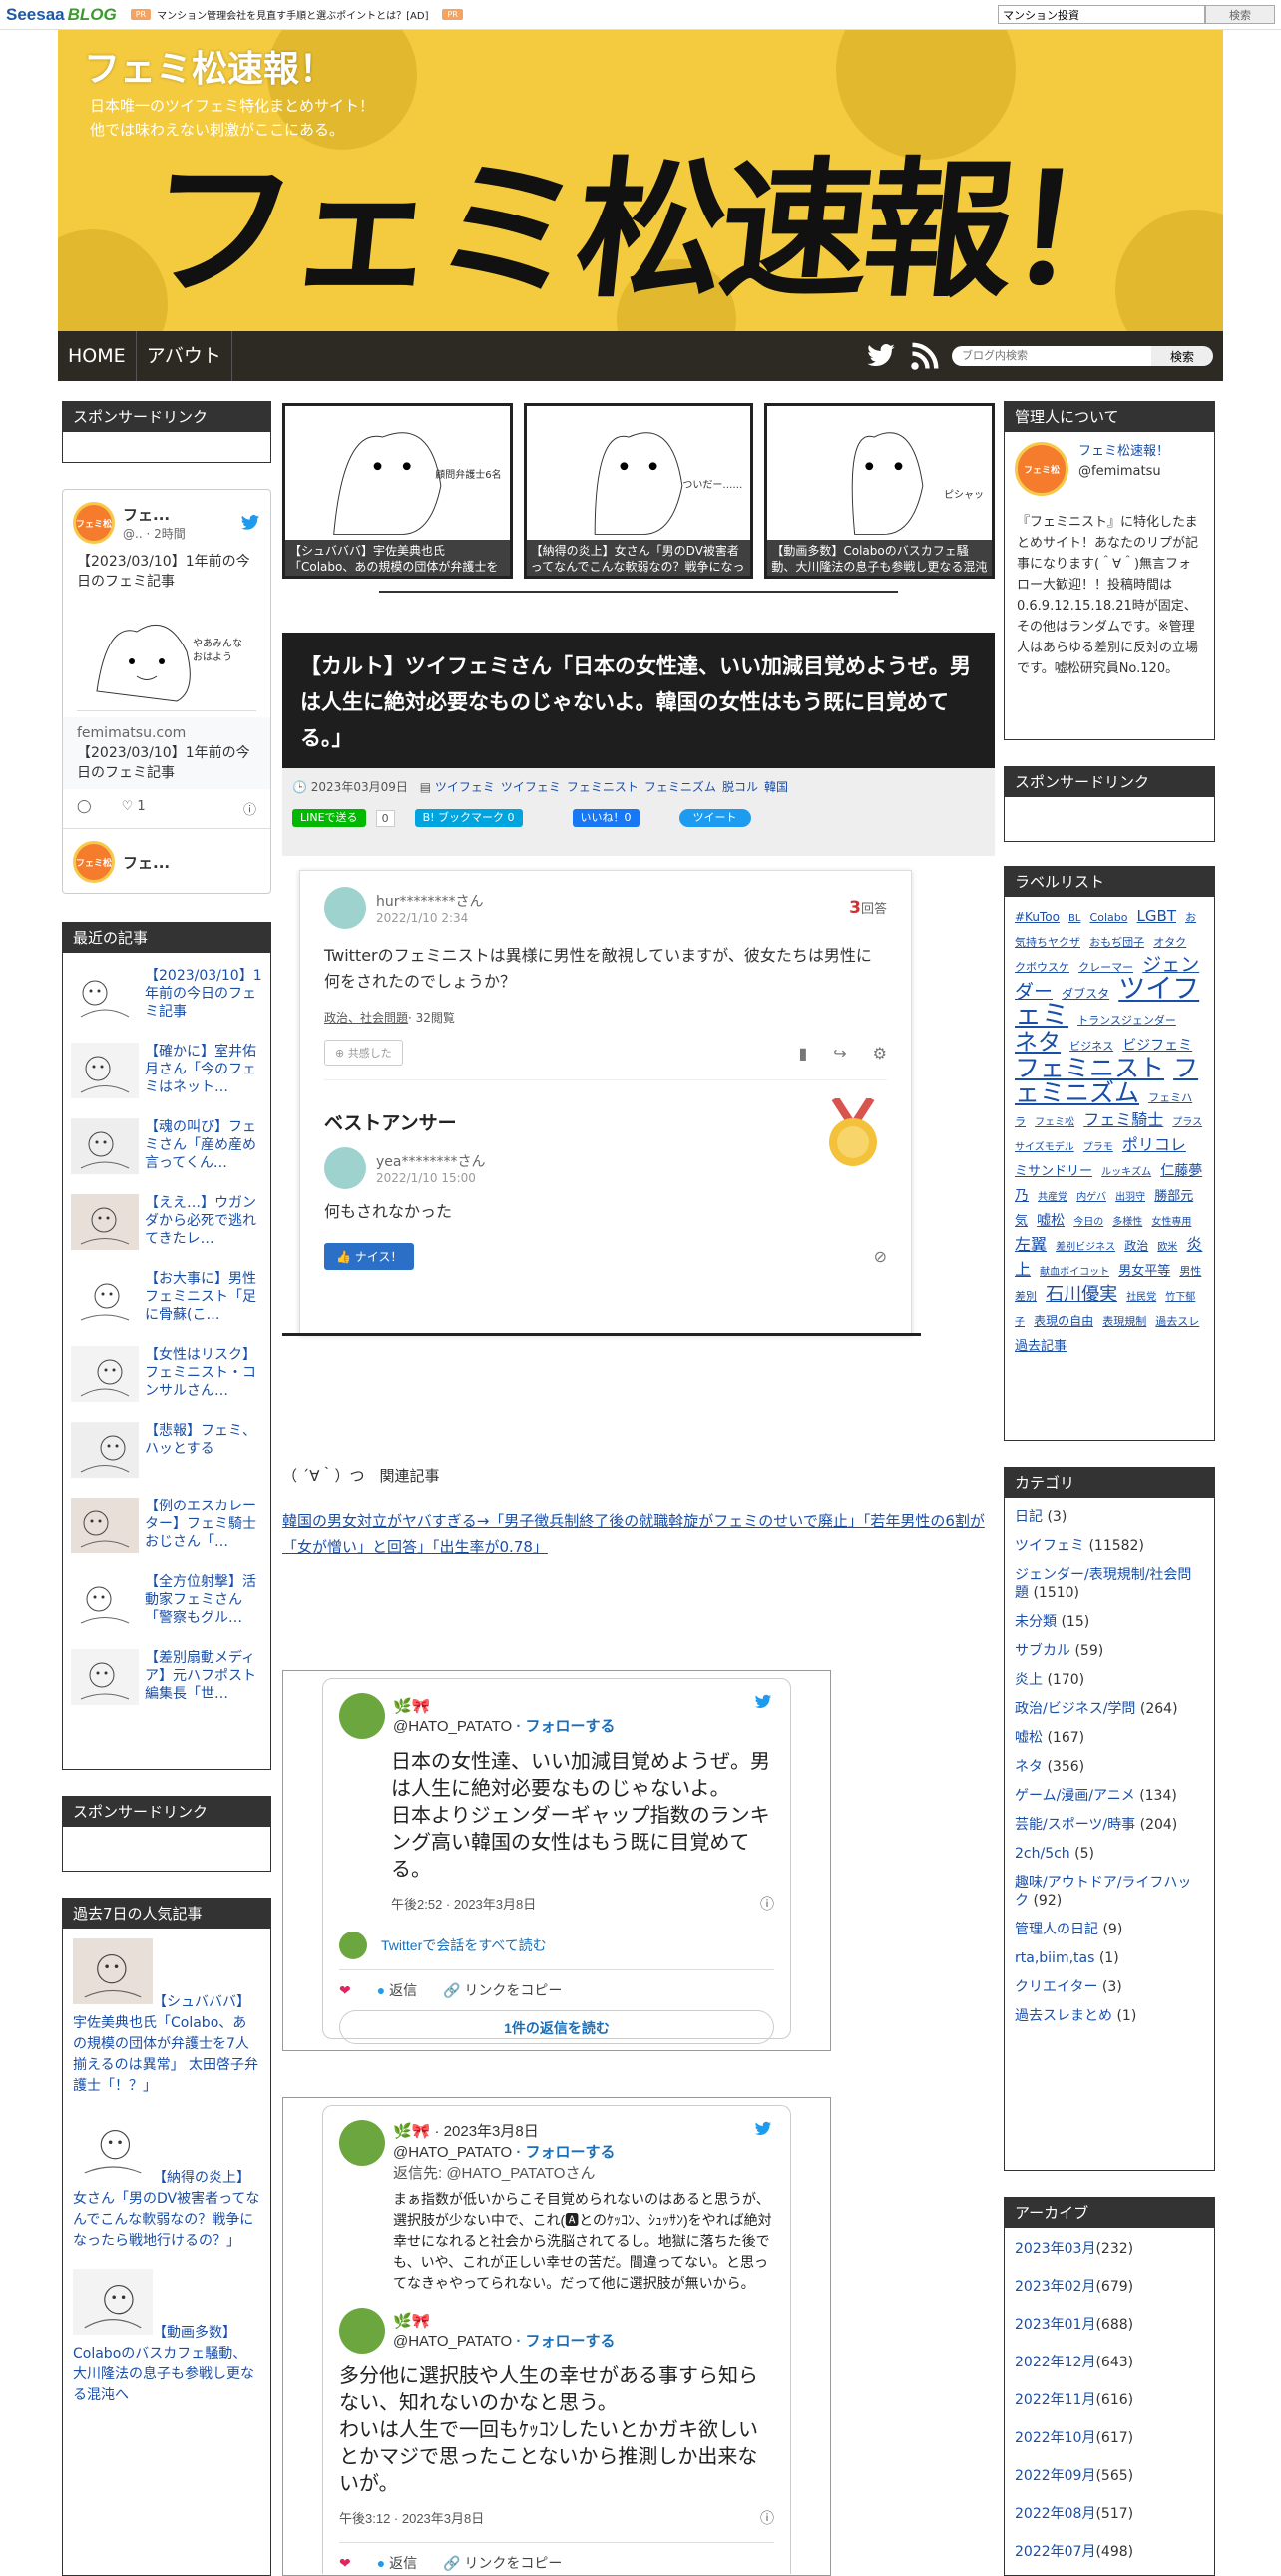  I want to click on archive-link: 2022年08月, so click(1055, 2514).